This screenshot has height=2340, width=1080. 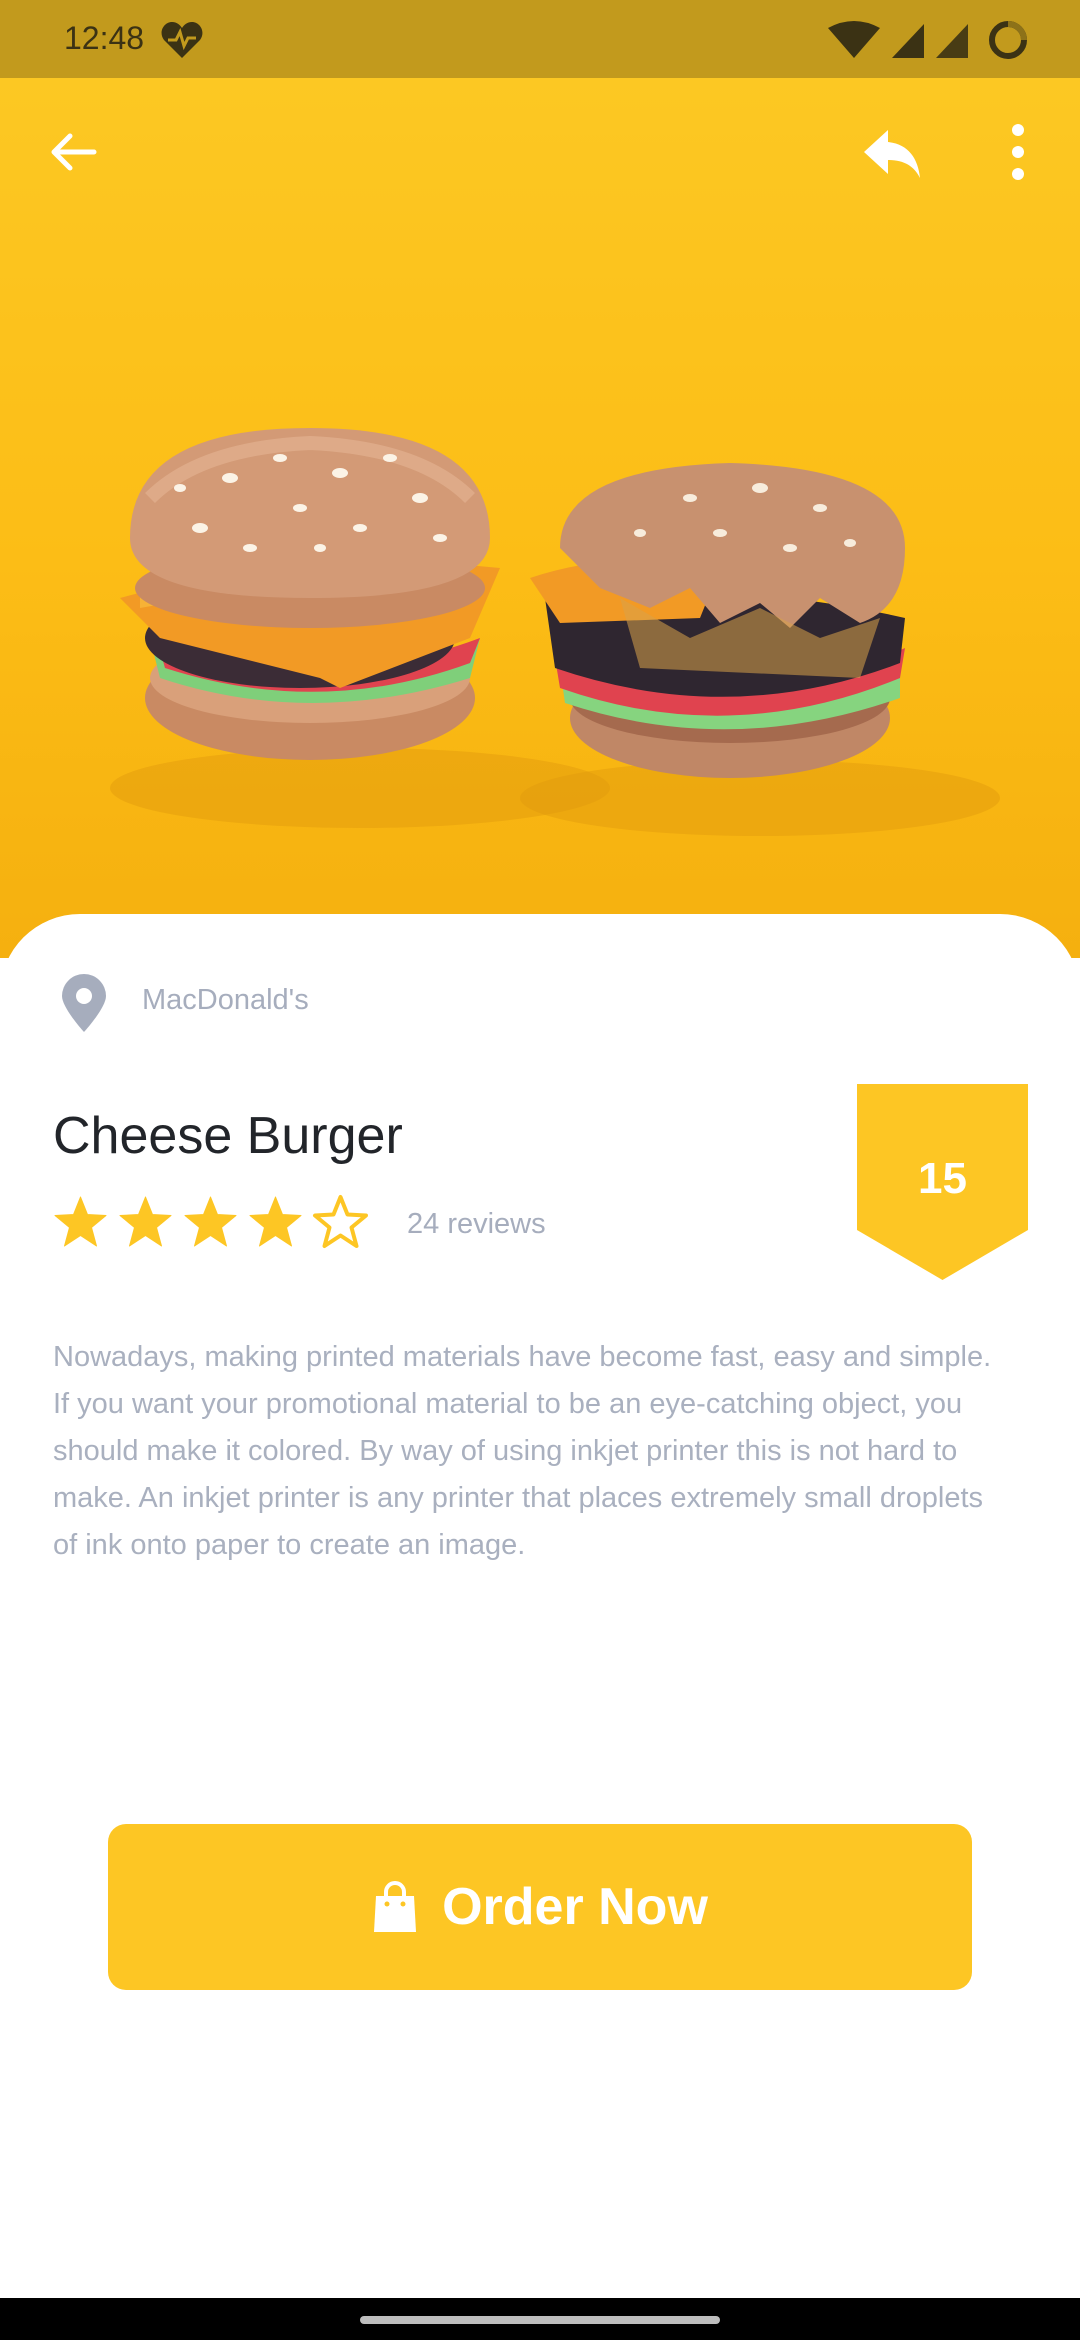 What do you see at coordinates (84, 1003) in the screenshot?
I see `map-pin-icon` at bounding box center [84, 1003].